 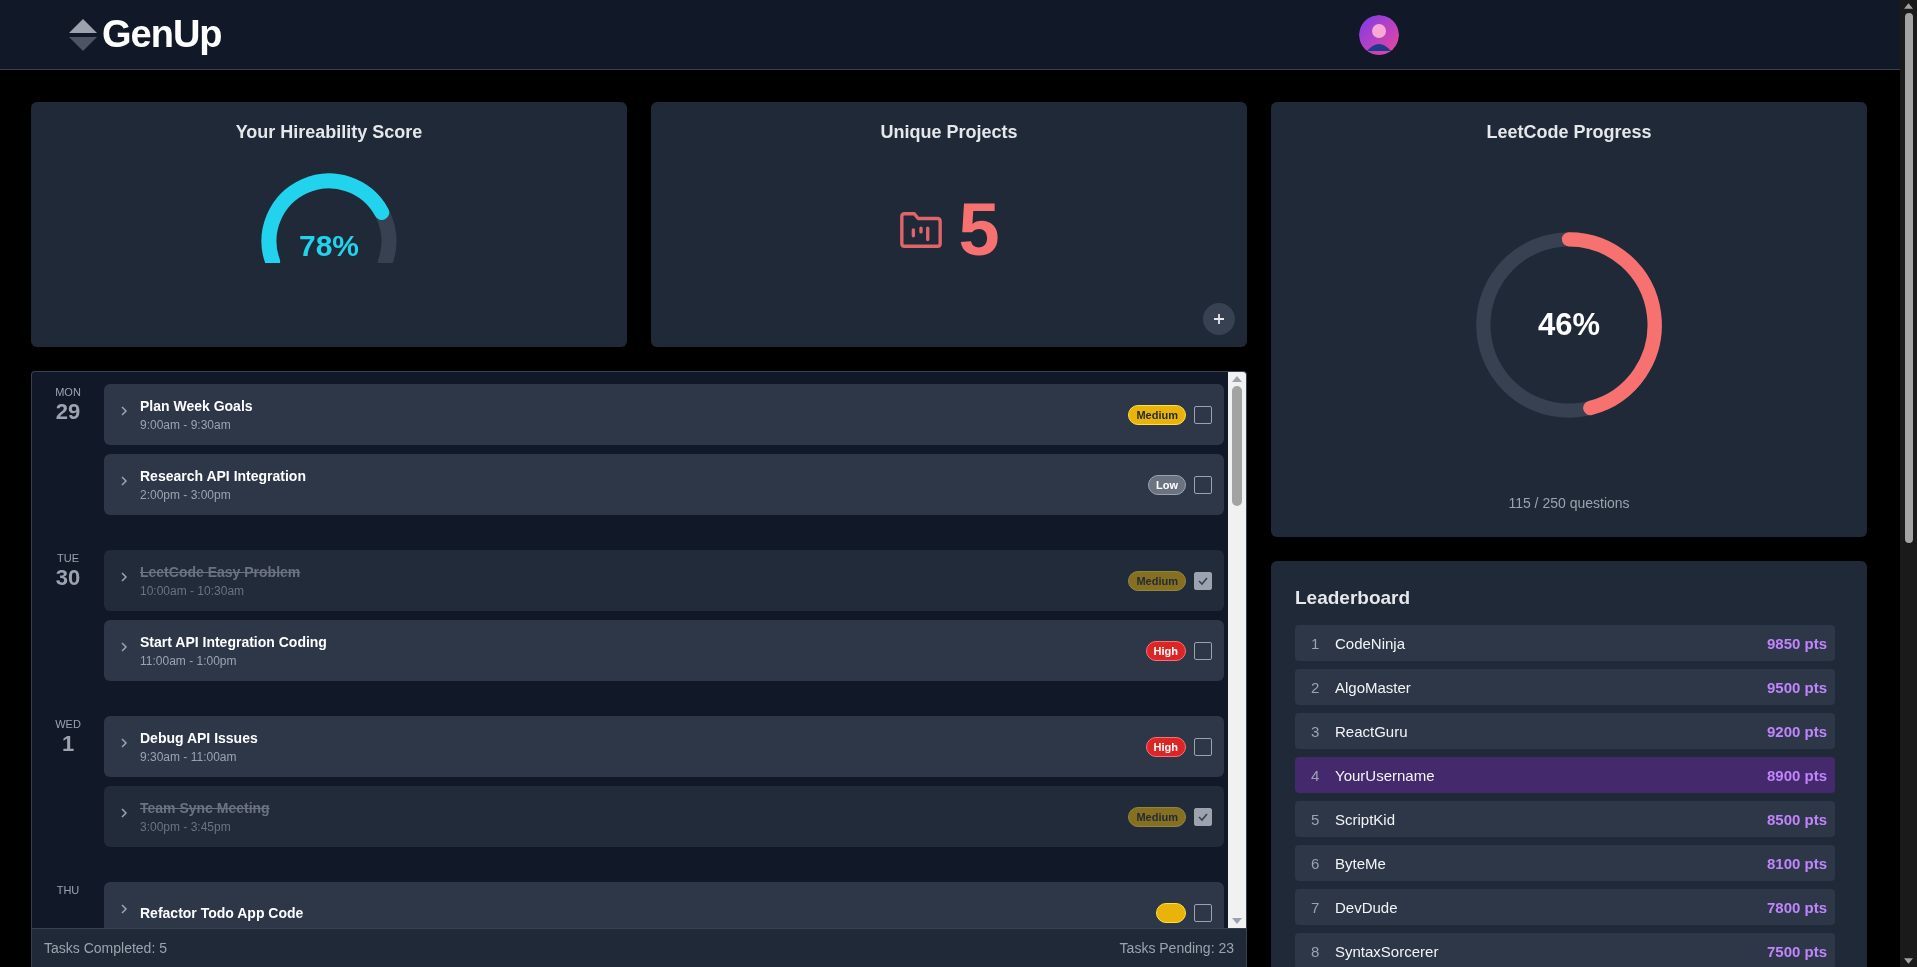 I want to click on priority-tag, so click(x=1171, y=912).